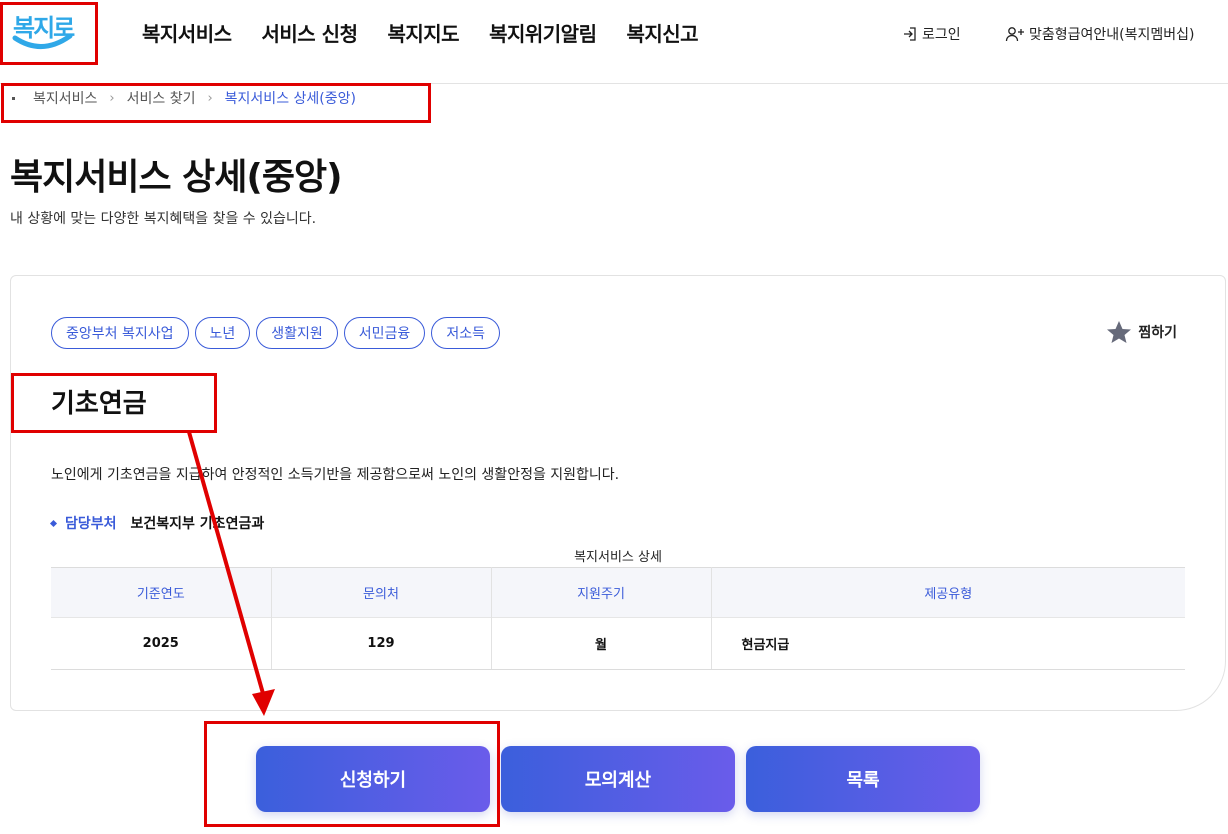 This screenshot has width=1228, height=834. I want to click on login-icon, so click(910, 34).